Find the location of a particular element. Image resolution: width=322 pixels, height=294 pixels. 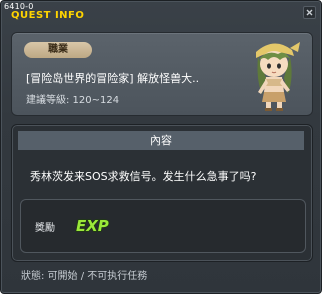

content-header: 內容 is located at coordinates (161, 140).